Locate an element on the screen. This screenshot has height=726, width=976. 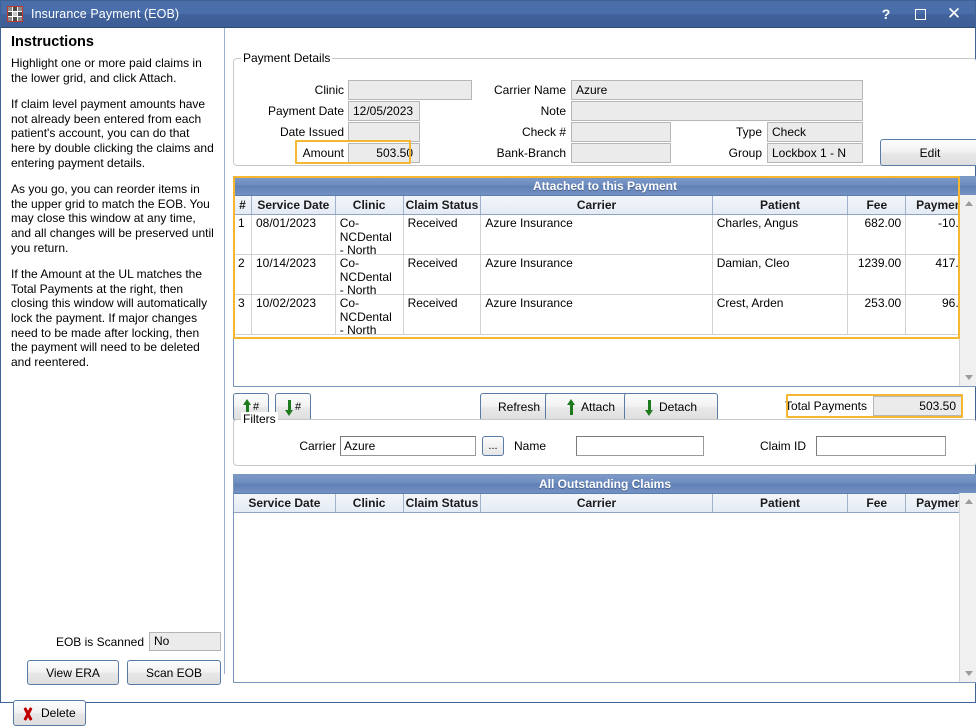
maximize-icon is located at coordinates (920, 14).